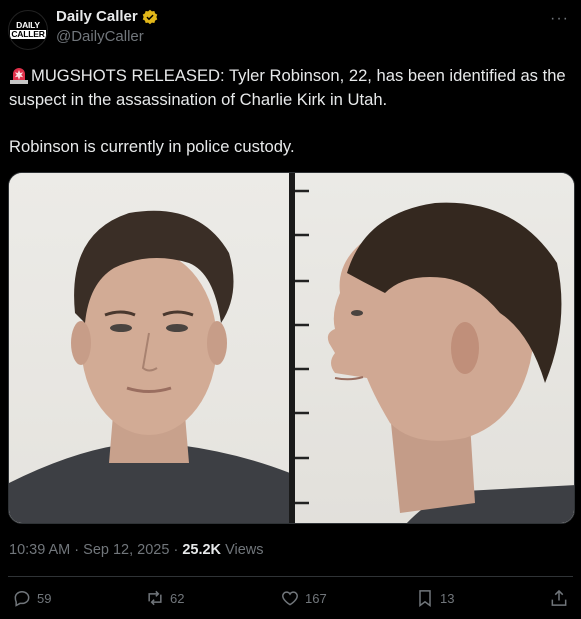  What do you see at coordinates (28, 34) in the screenshot?
I see `avatar-text-caller: CALLER` at bounding box center [28, 34].